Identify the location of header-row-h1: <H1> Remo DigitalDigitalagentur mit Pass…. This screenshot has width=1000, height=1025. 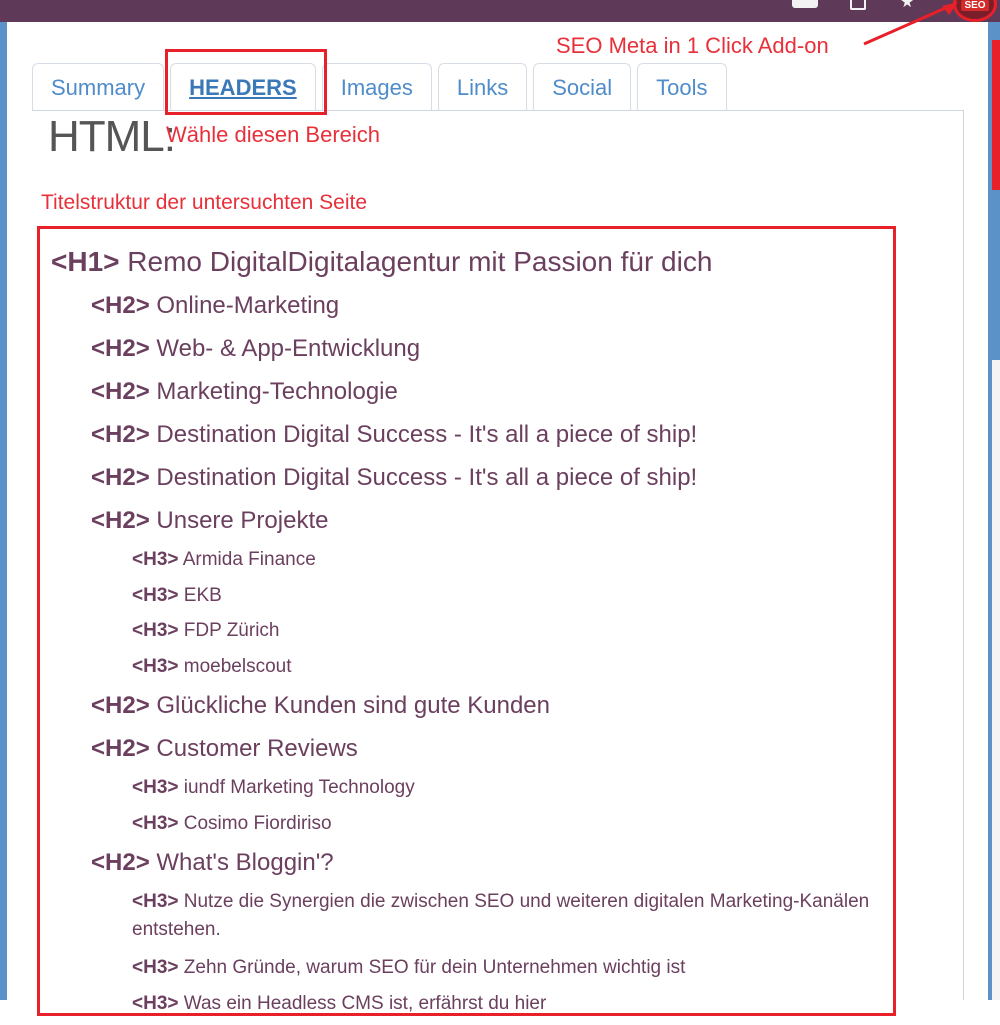
(471, 266).